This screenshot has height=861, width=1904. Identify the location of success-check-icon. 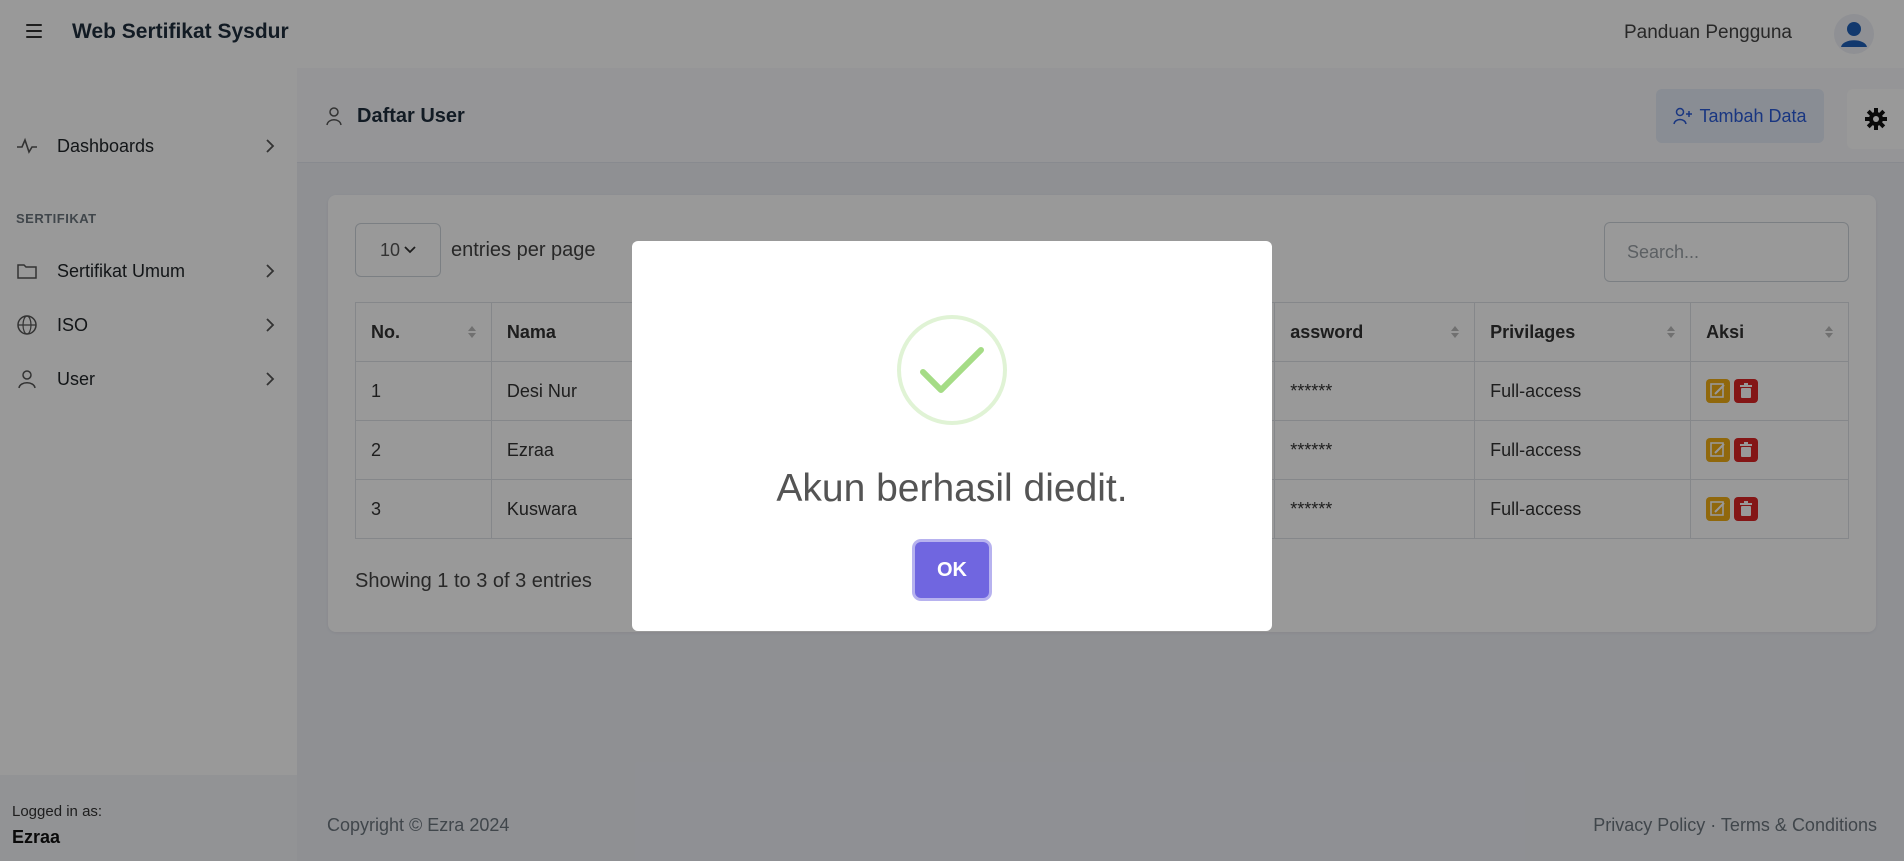
(952, 370).